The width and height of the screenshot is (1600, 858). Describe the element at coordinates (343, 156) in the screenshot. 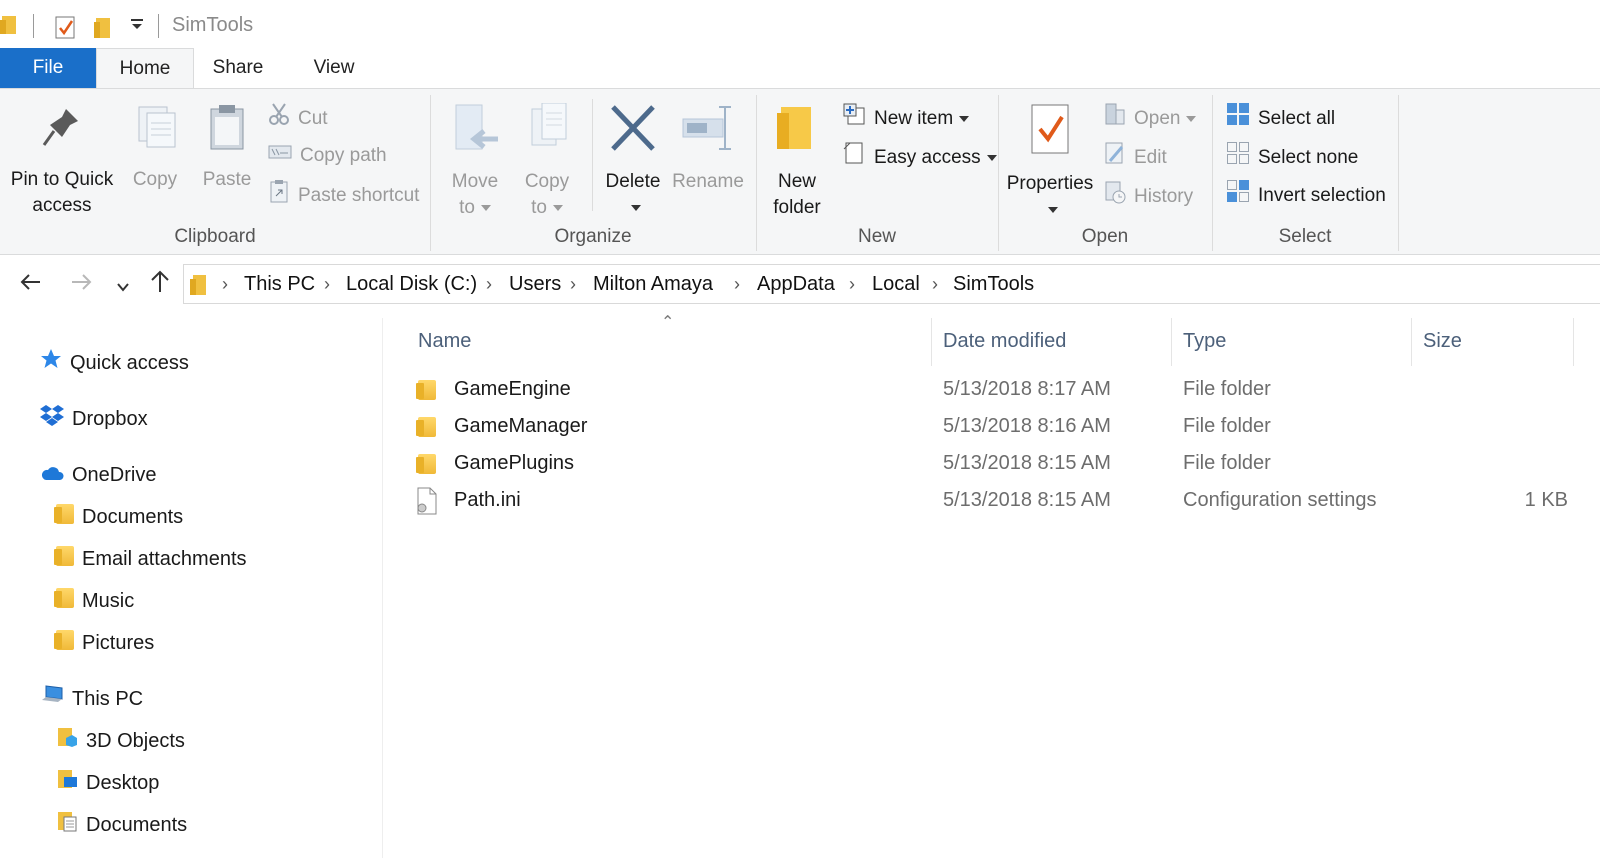

I see `copy-path-label: Copy path` at that location.